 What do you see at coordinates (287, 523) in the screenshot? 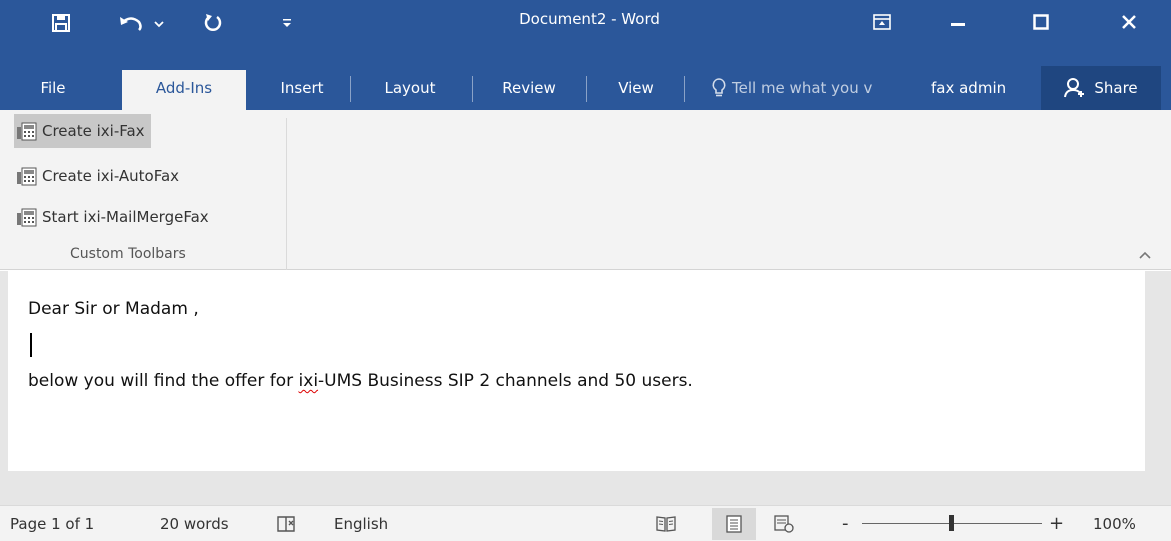
I see `proofing-icon` at bounding box center [287, 523].